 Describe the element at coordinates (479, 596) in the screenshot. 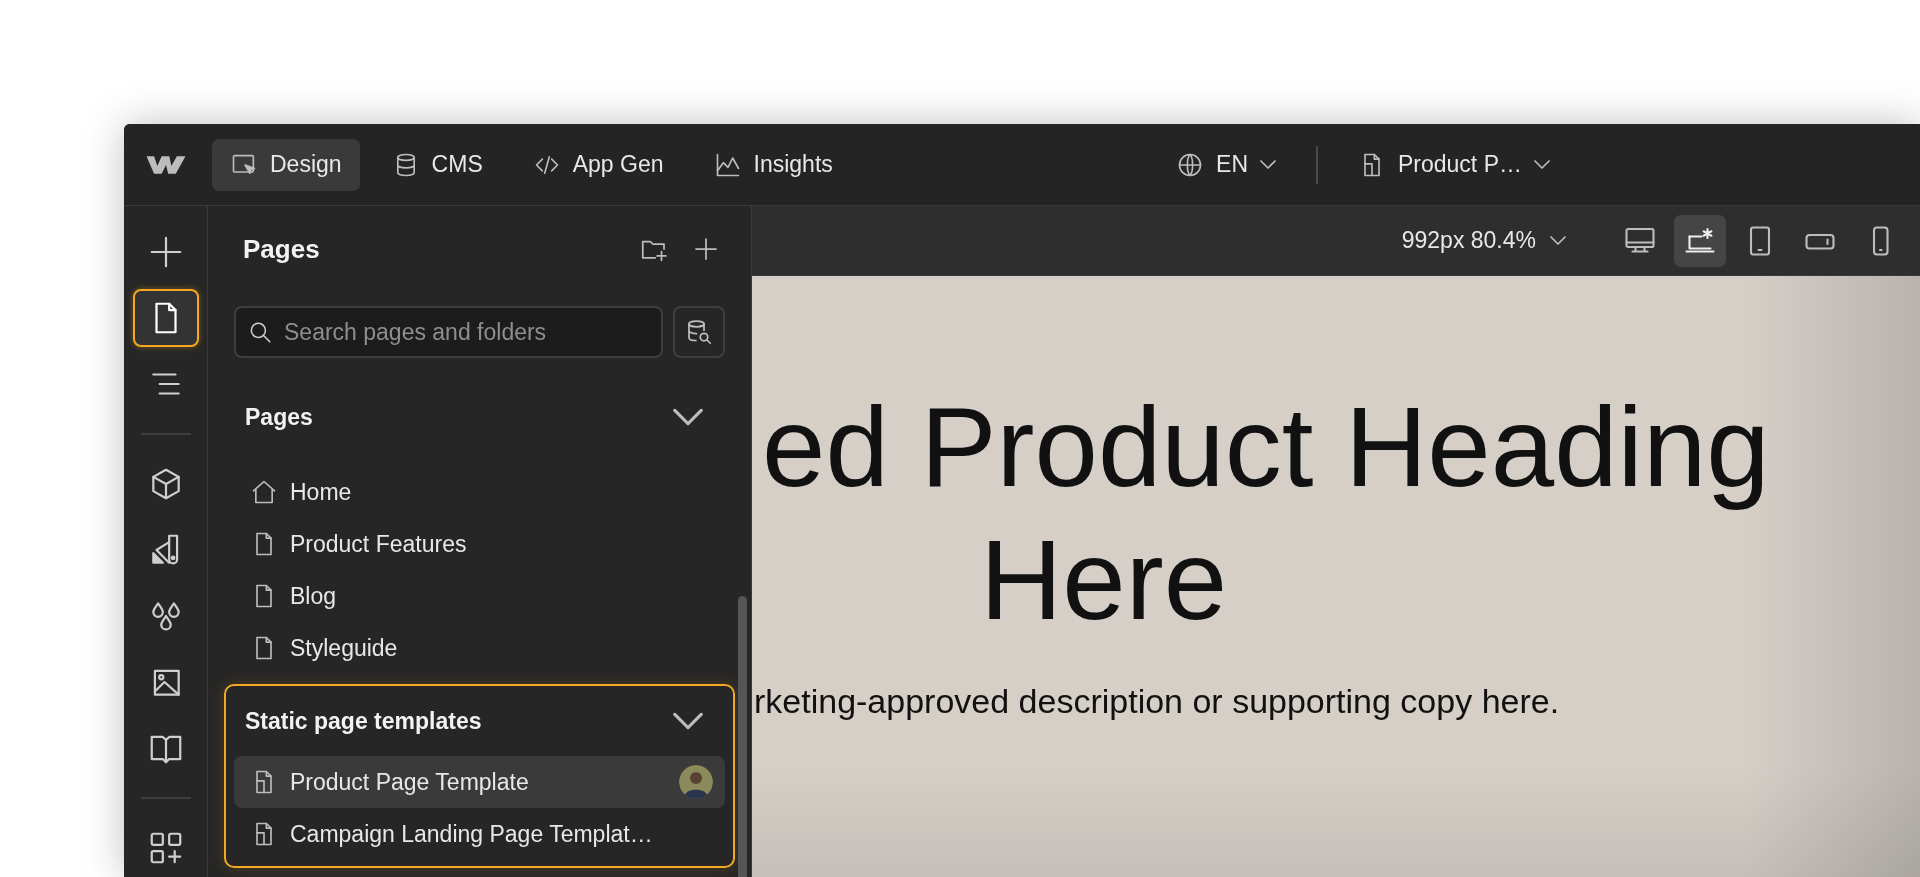

I see `page-item: Blog` at that location.